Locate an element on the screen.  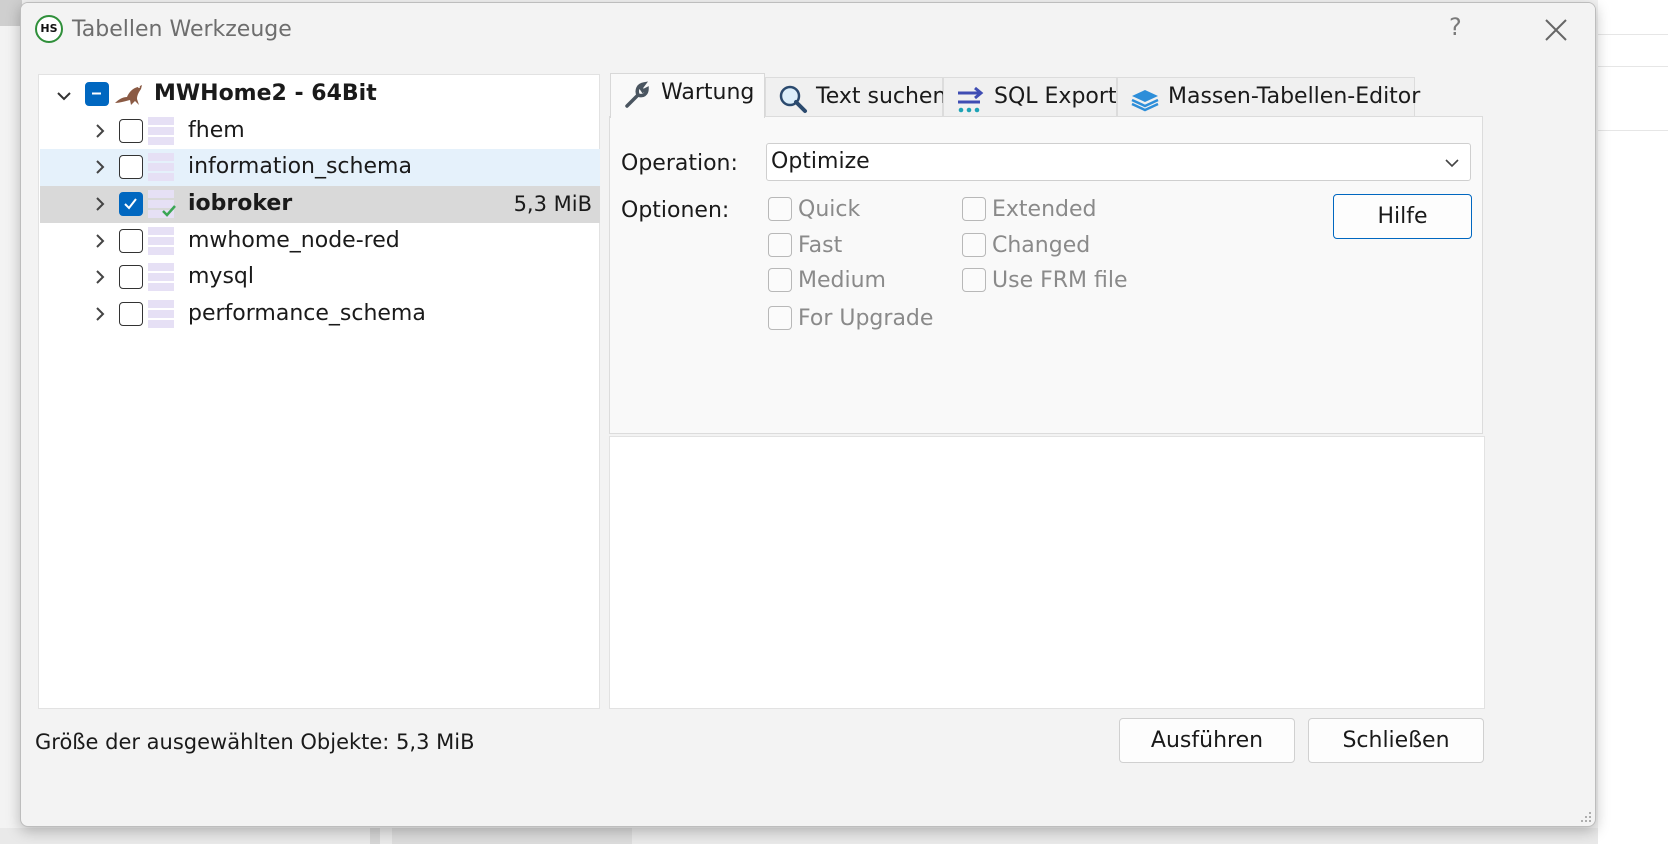
db-label: mysql is located at coordinates (221, 276).